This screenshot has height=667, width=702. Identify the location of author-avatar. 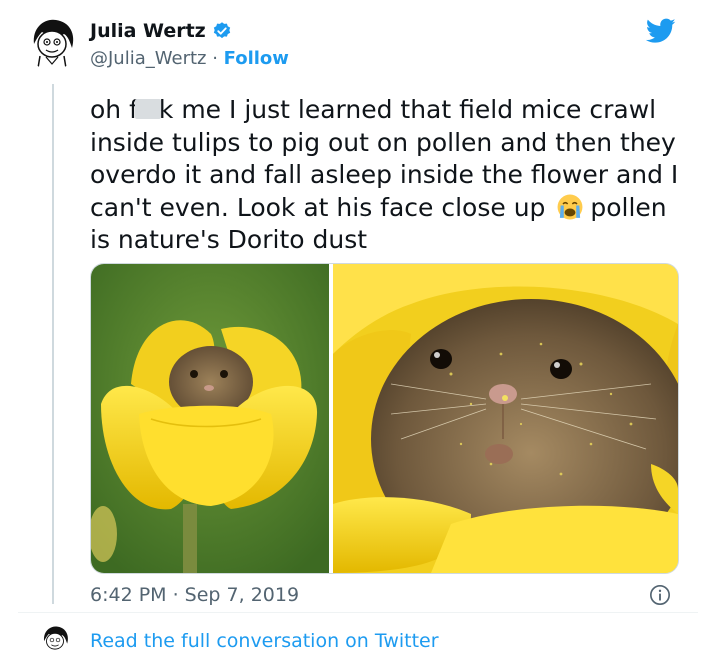
(52, 42).